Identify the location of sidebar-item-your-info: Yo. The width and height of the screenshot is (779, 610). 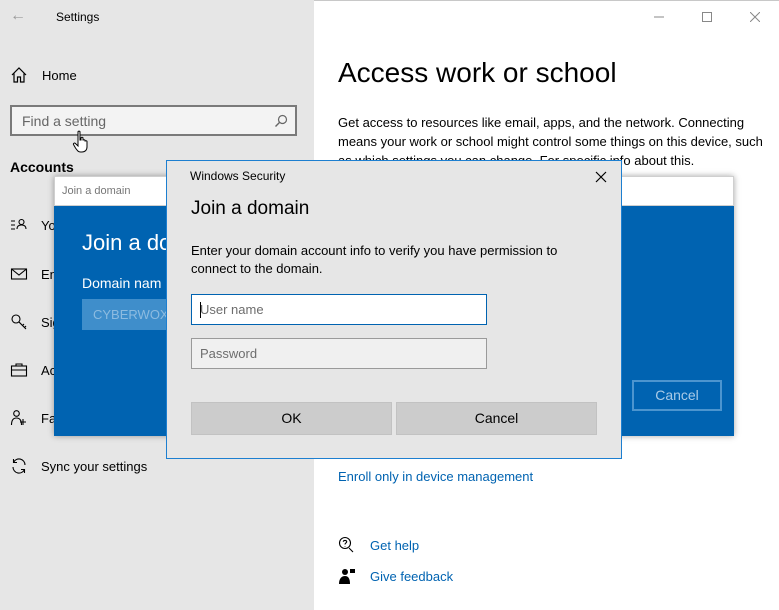
(33, 225).